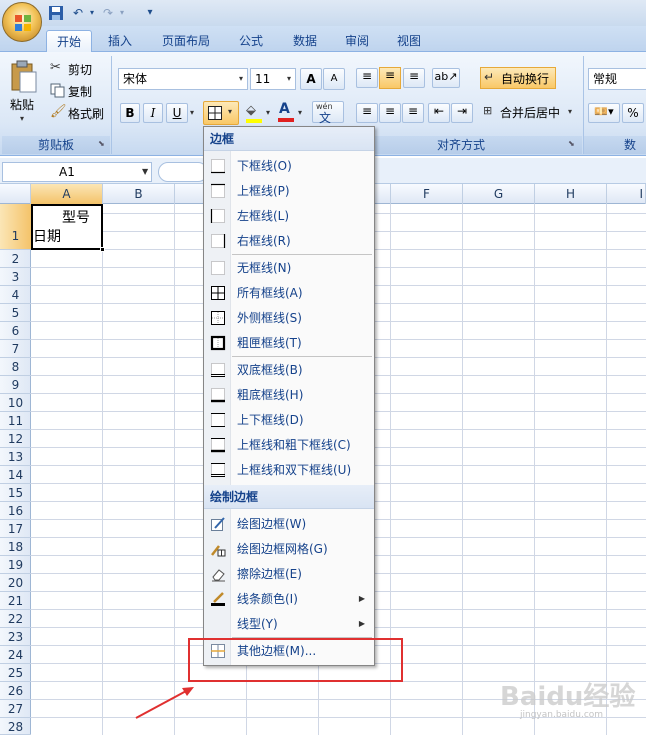 This screenshot has height=736, width=646. What do you see at coordinates (150, 13) in the screenshot?
I see `customize-toolbar-button: ▾` at bounding box center [150, 13].